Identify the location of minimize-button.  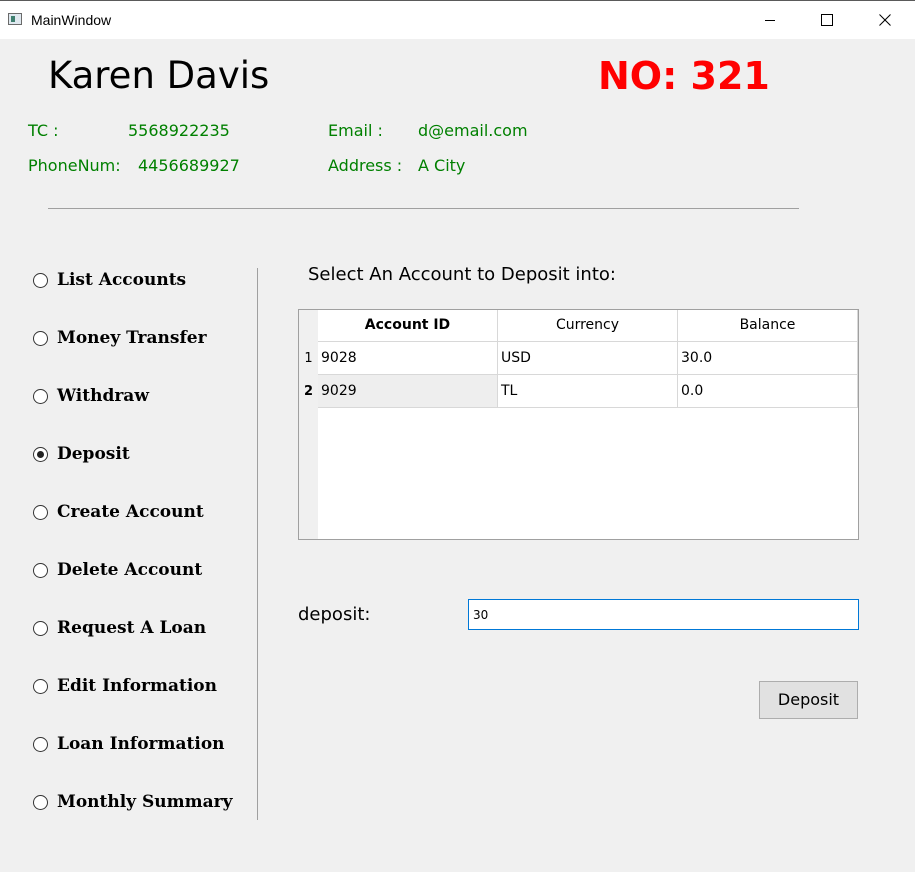
(770, 20).